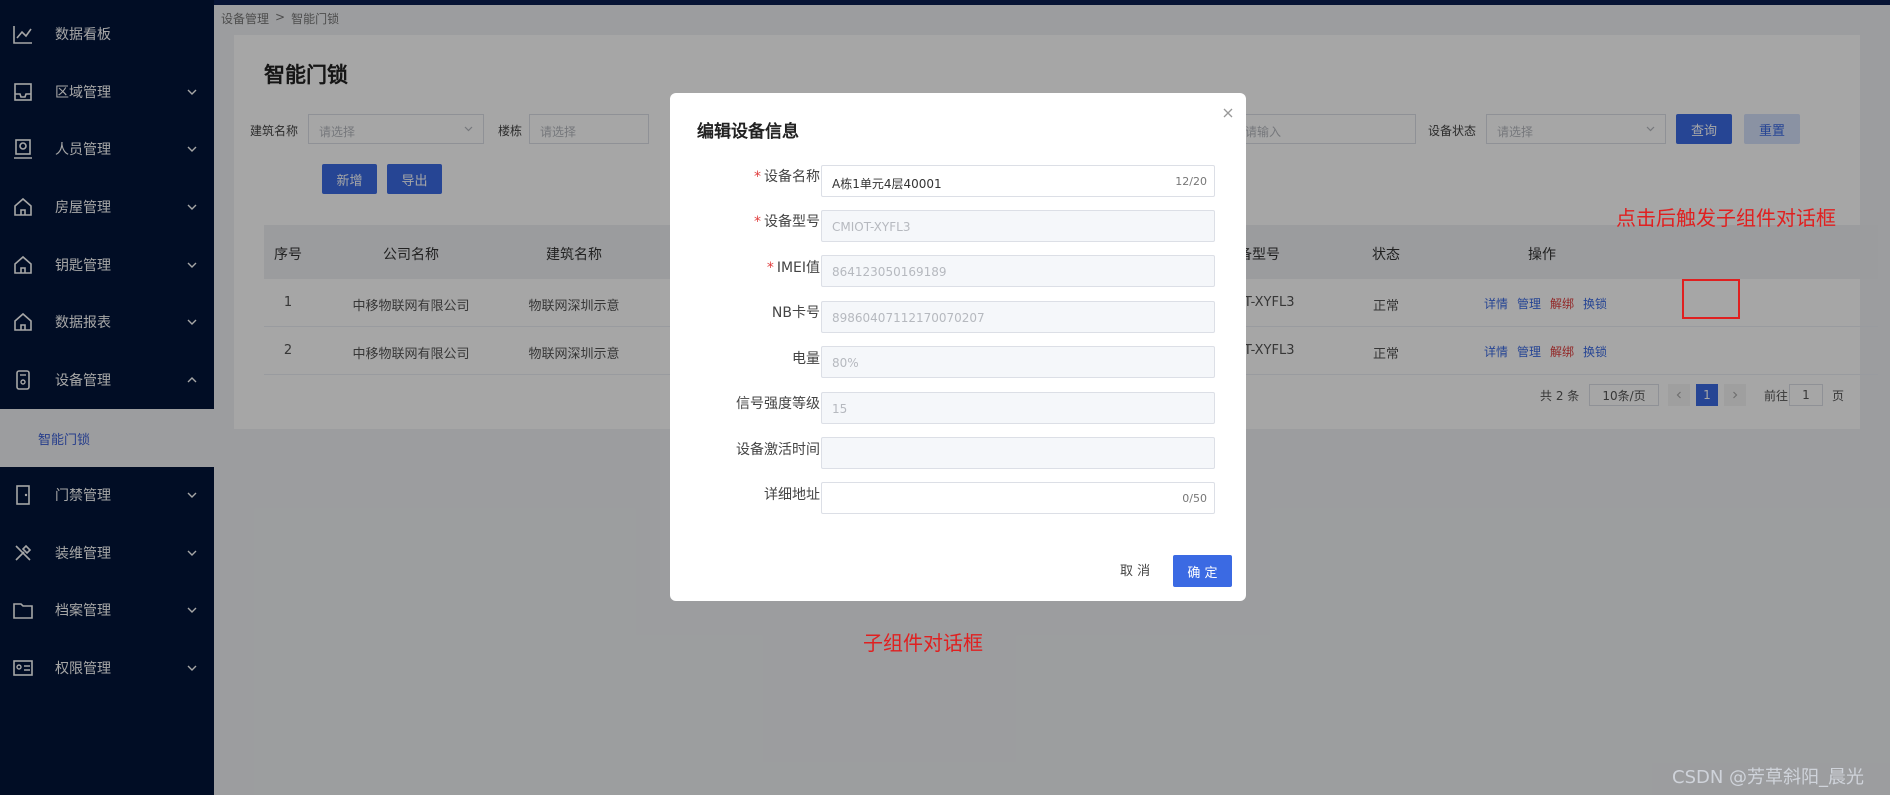  What do you see at coordinates (887, 184) in the screenshot?
I see `device-name-value: A栋1单元4层40001` at bounding box center [887, 184].